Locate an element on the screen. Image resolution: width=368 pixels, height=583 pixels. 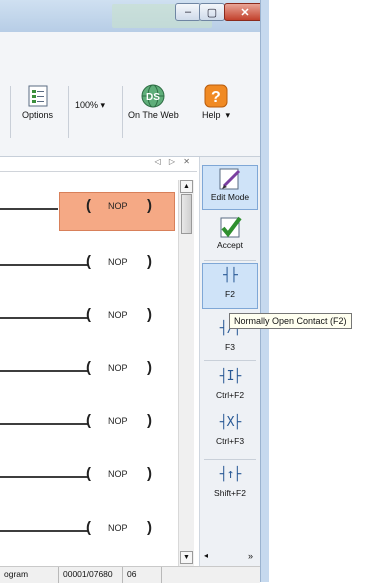
help-button: ? Help ▾ is located at coordinates (216, 102).